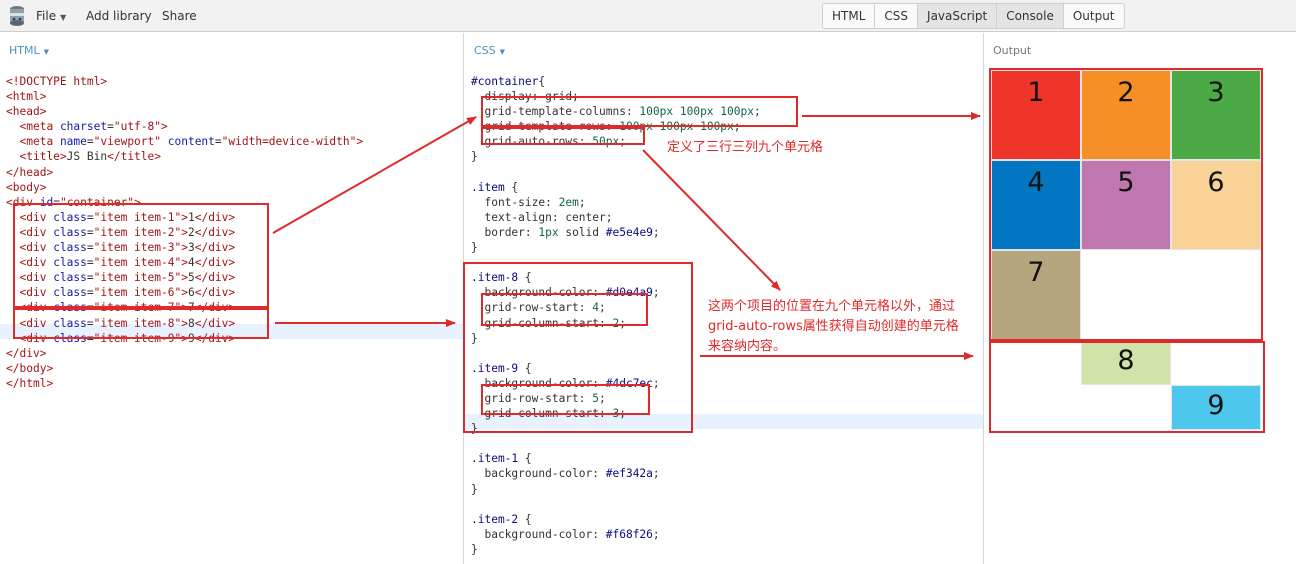 This screenshot has height=564, width=1296. I want to click on css-code-line: .item {, so click(495, 187).